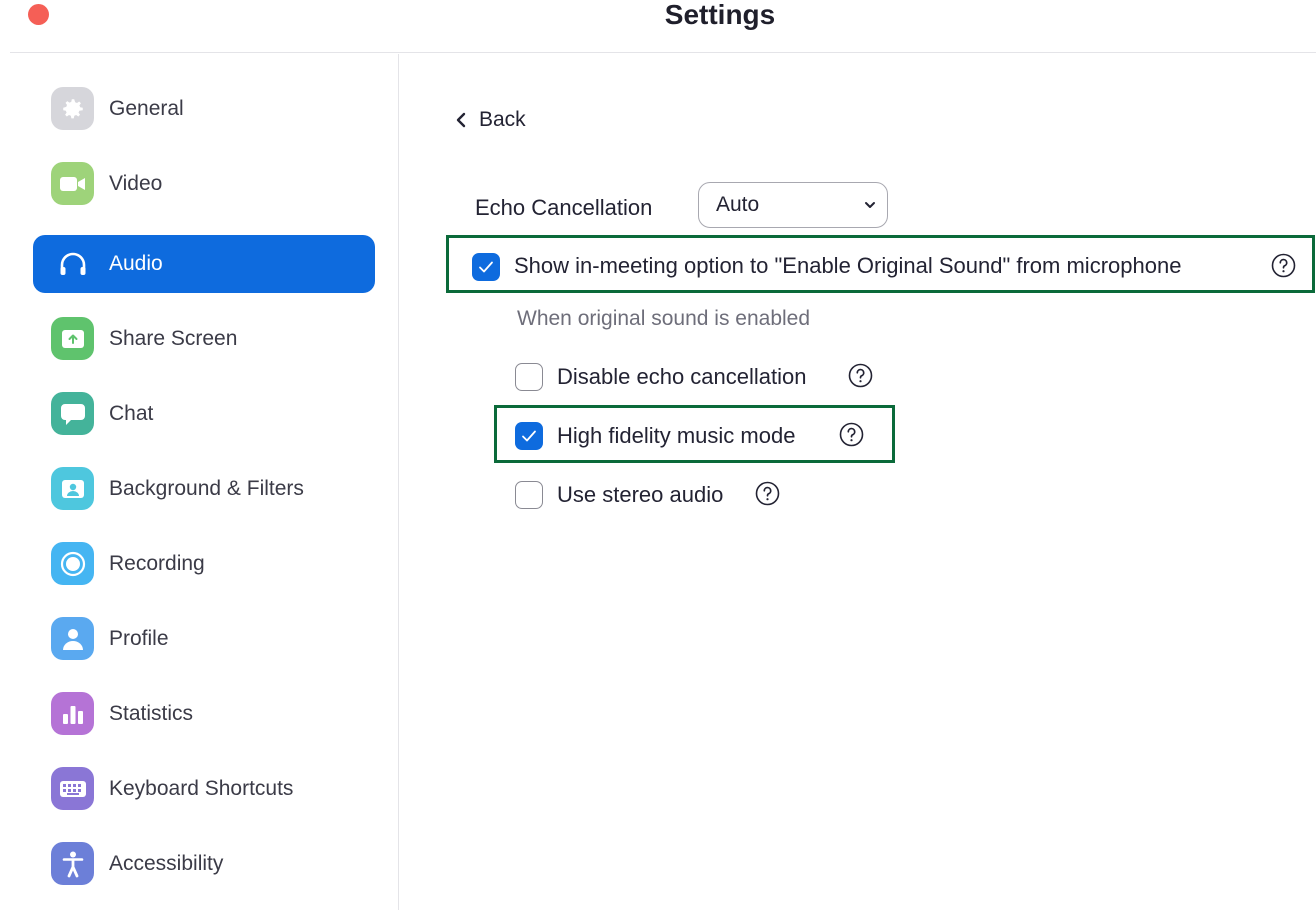 The height and width of the screenshot is (910, 1316). Describe the element at coordinates (131, 413) in the screenshot. I see `sidebar-item-label: Chat` at that location.